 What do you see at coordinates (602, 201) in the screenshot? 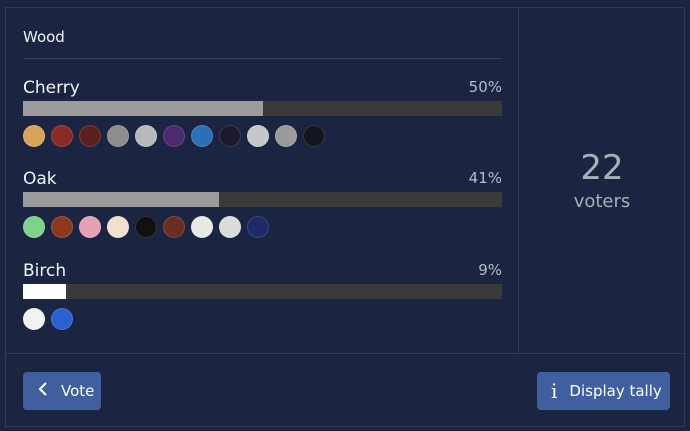
I see `voter-count-label: voters` at bounding box center [602, 201].